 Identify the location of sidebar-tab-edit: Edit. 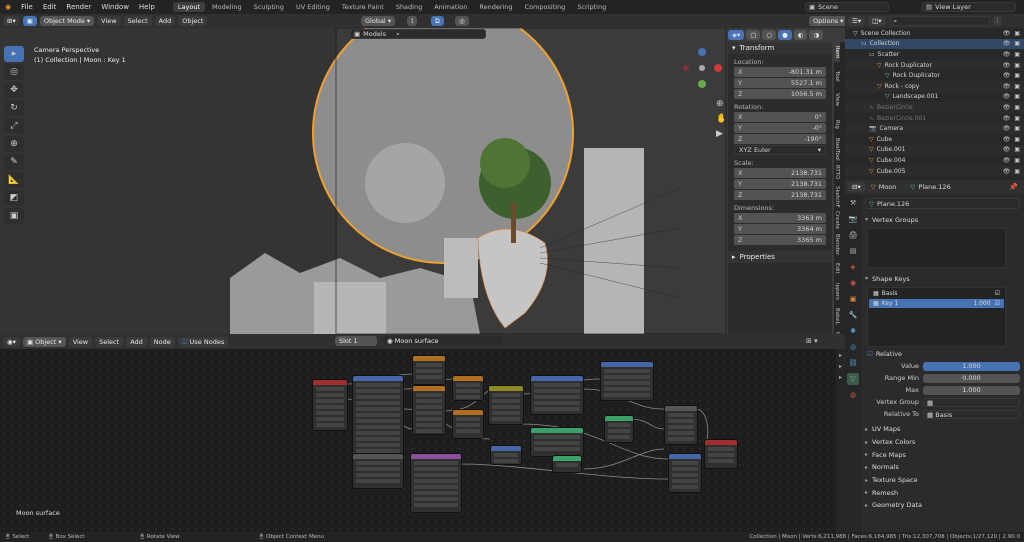
(837, 268).